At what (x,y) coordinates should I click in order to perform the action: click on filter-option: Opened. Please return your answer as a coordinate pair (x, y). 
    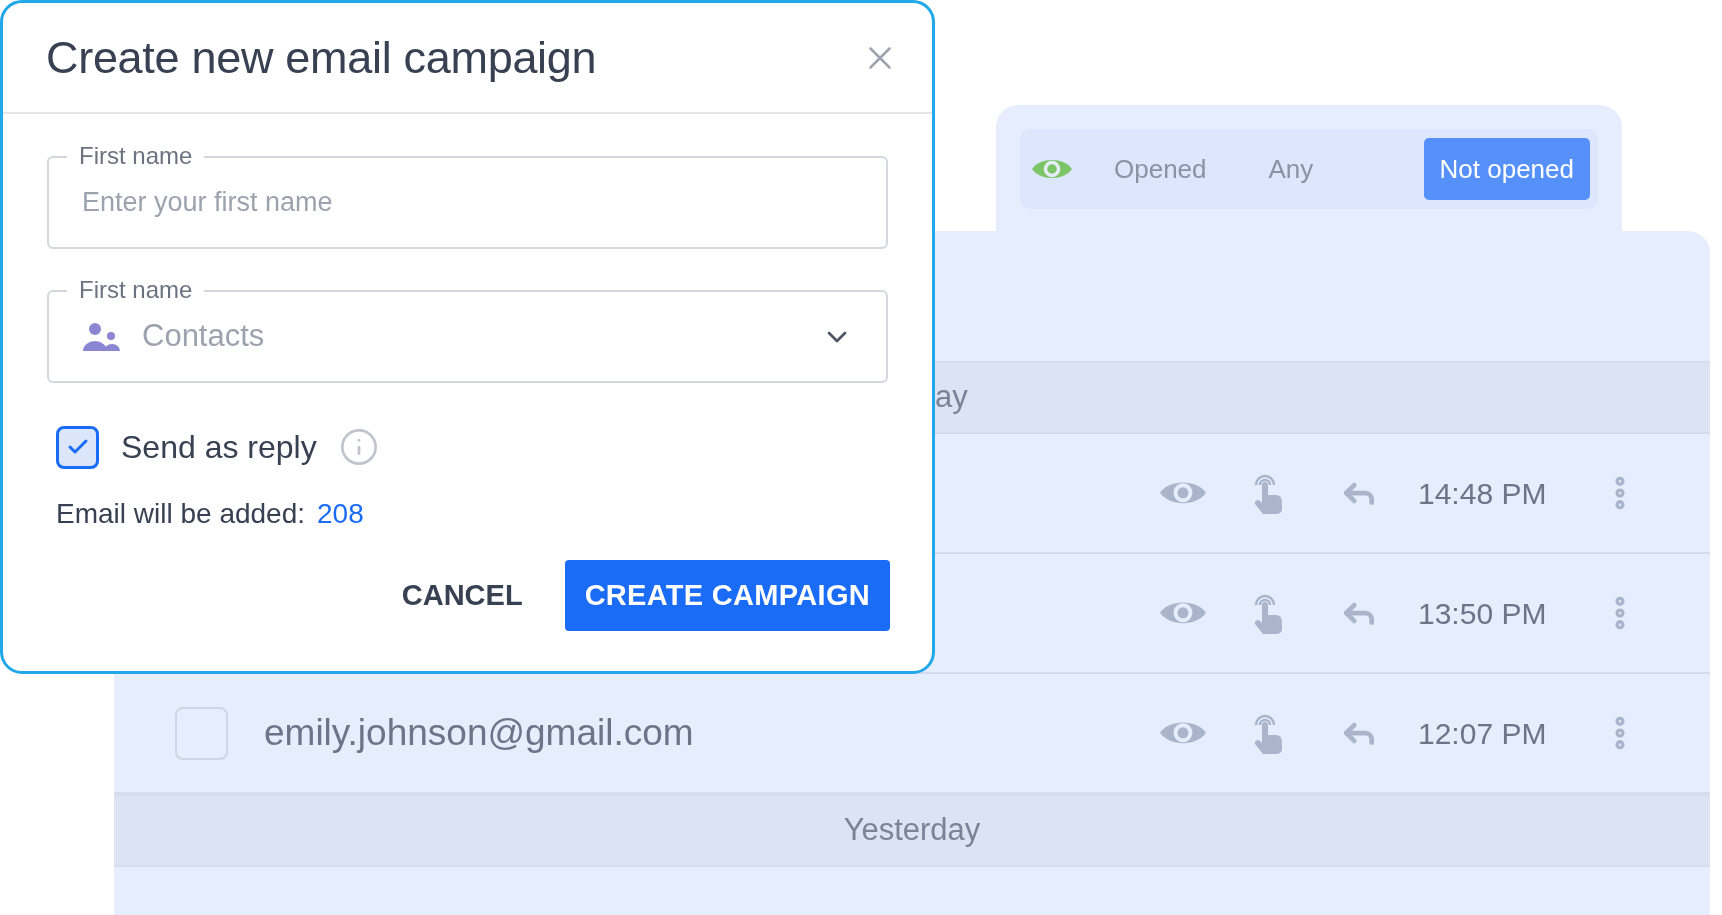
    Looking at the image, I should click on (1160, 169).